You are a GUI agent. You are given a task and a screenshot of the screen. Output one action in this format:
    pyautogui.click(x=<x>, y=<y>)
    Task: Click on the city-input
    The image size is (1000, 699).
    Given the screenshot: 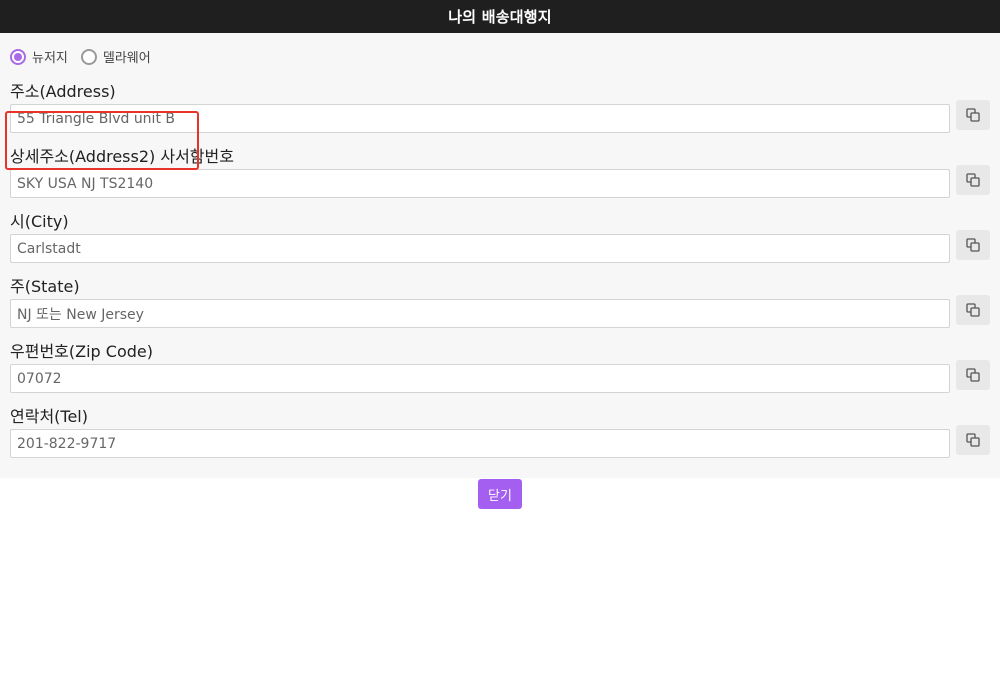 What is the action you would take?
    pyautogui.click(x=480, y=248)
    